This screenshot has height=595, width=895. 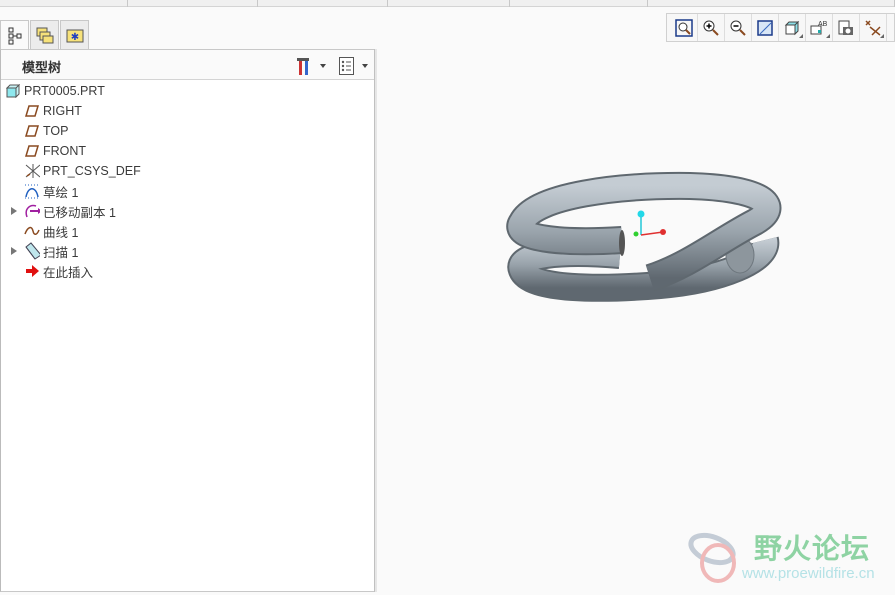 I want to click on tab-model-tree, so click(x=14, y=35).